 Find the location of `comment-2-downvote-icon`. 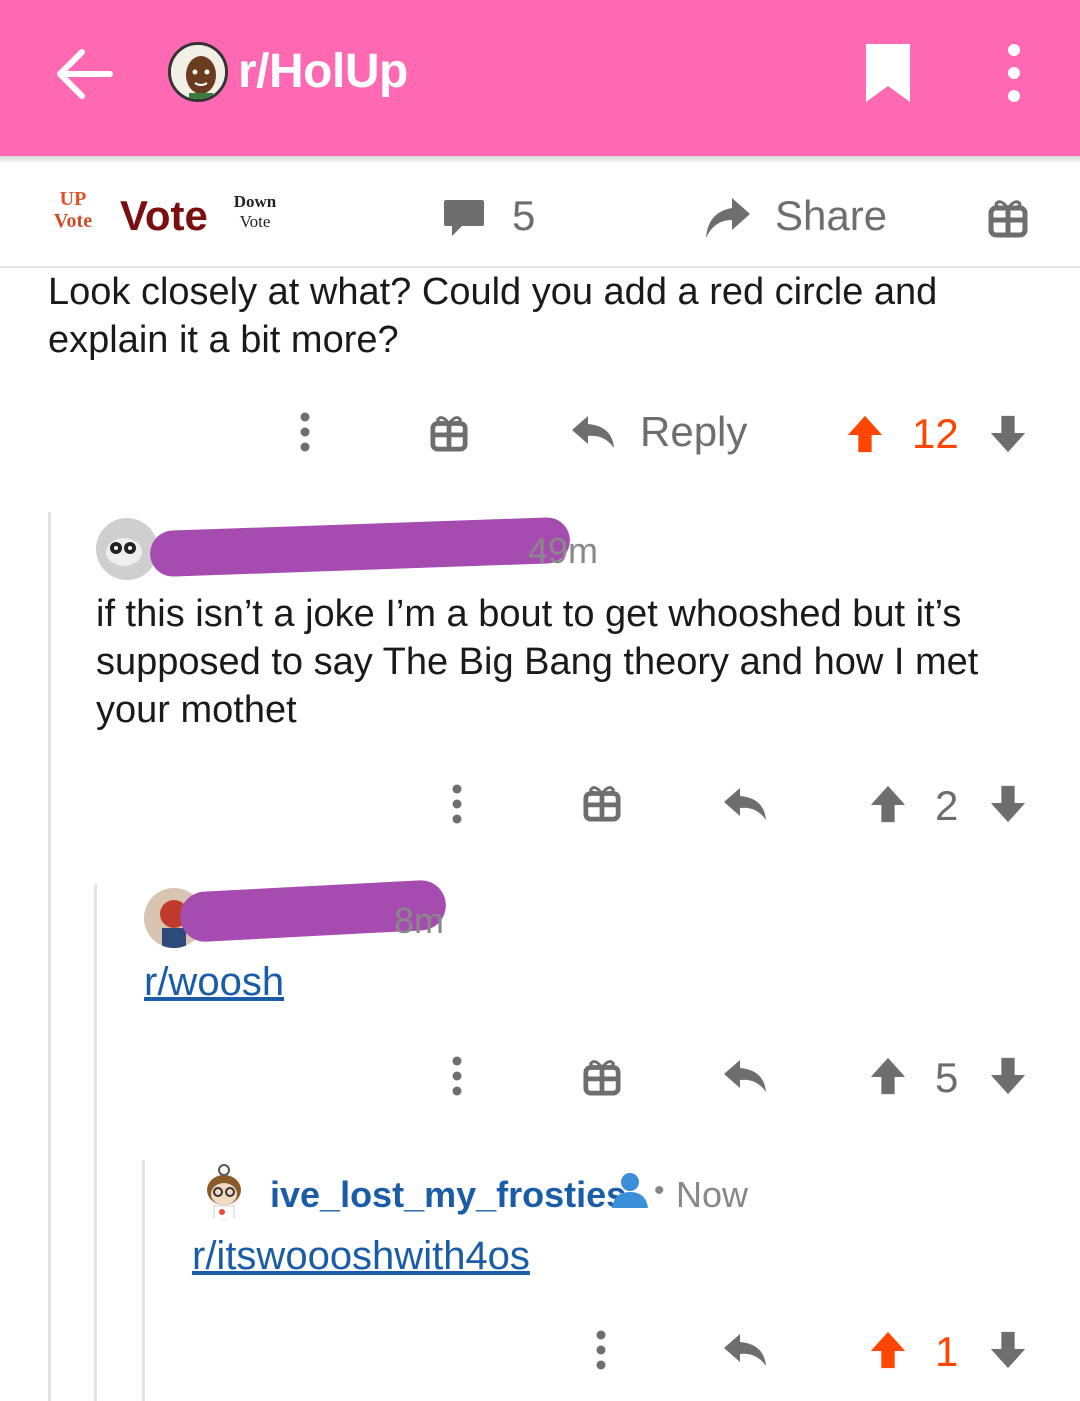

comment-2-downvote-icon is located at coordinates (1008, 804).